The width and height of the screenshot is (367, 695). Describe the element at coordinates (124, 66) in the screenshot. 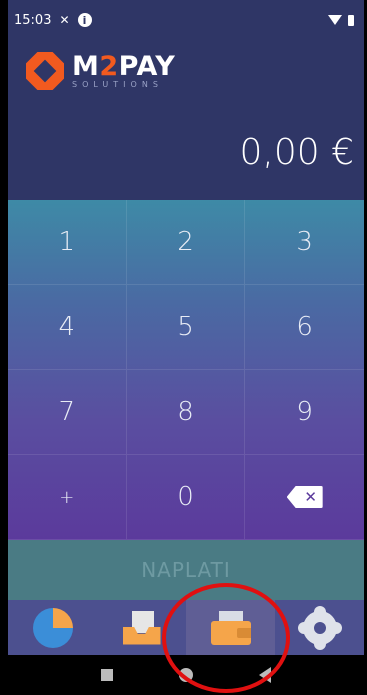

I see `brand-name: M2PAY` at that location.